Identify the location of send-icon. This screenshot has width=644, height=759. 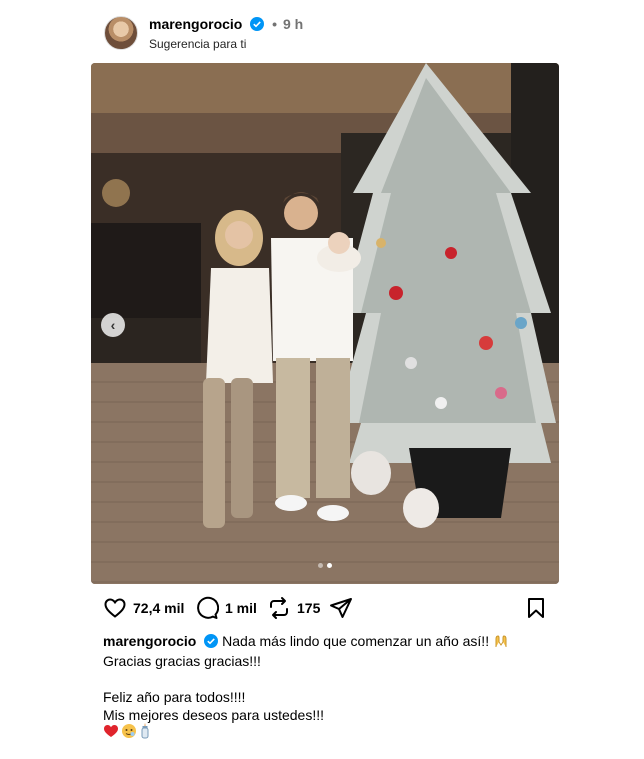
(341, 608).